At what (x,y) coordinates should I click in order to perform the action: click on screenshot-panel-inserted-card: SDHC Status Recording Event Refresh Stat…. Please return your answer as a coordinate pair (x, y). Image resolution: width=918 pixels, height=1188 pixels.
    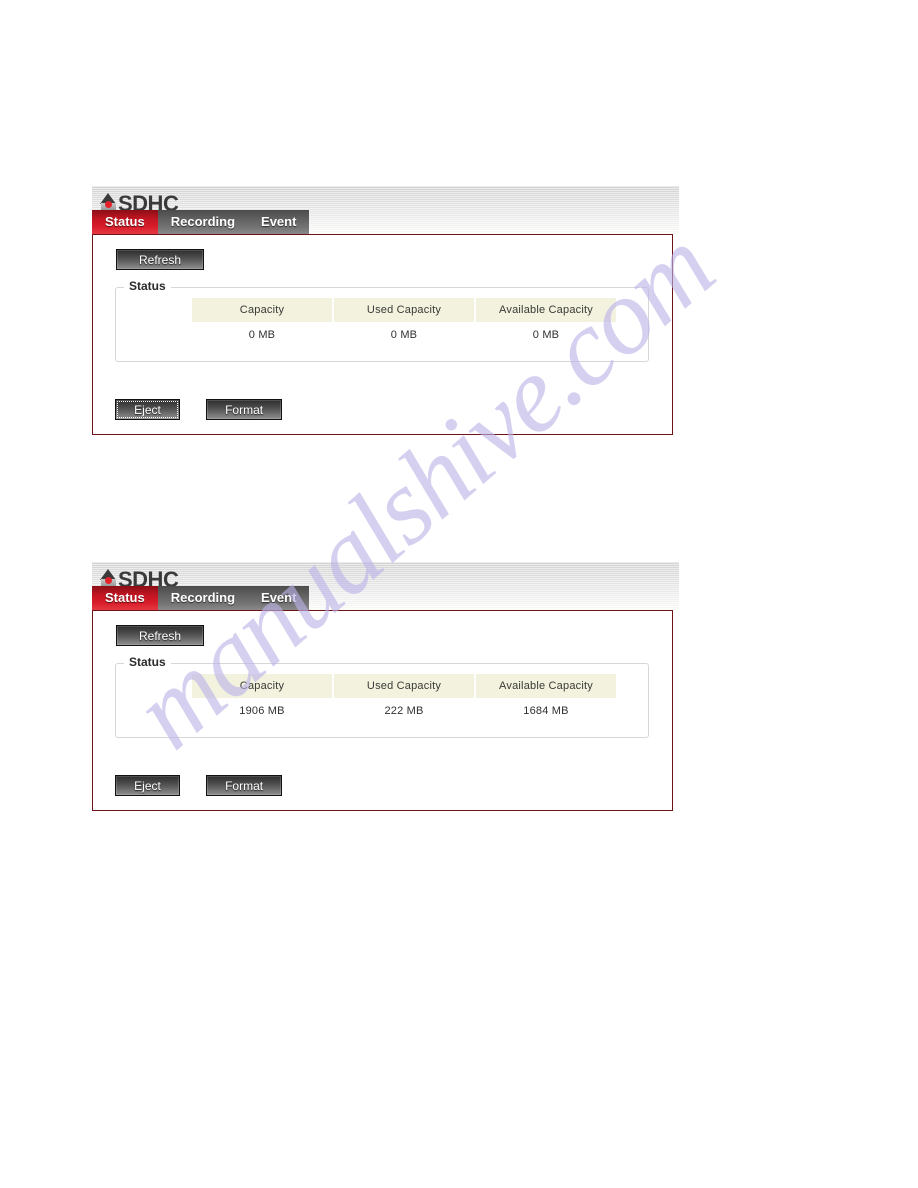
    Looking at the image, I should click on (385, 686).